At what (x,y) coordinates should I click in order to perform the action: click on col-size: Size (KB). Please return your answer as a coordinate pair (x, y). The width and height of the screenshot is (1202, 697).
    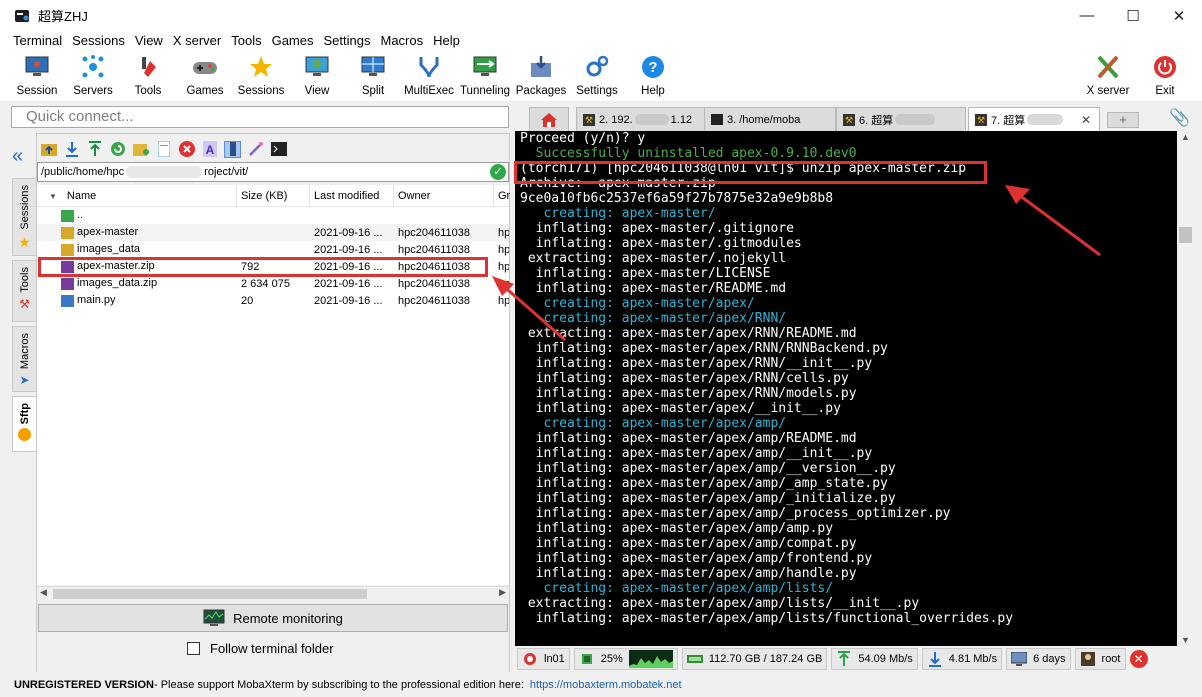
    Looking at the image, I should click on (273, 195).